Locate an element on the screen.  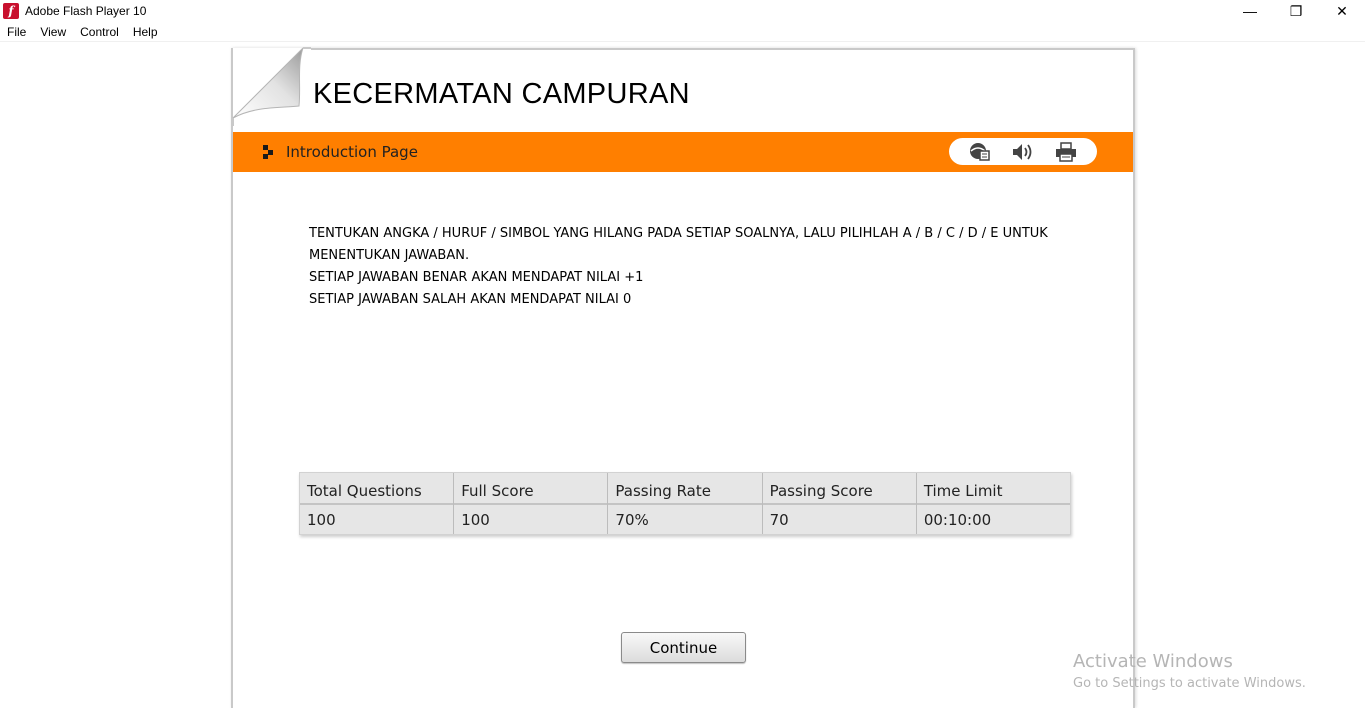
info-header: Total Questions is located at coordinates (377, 492).